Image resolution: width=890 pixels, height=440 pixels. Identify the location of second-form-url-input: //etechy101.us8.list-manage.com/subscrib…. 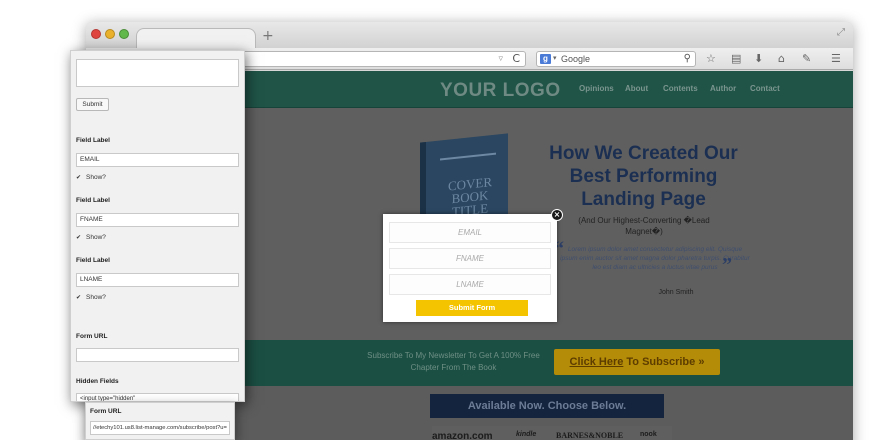
(160, 428).